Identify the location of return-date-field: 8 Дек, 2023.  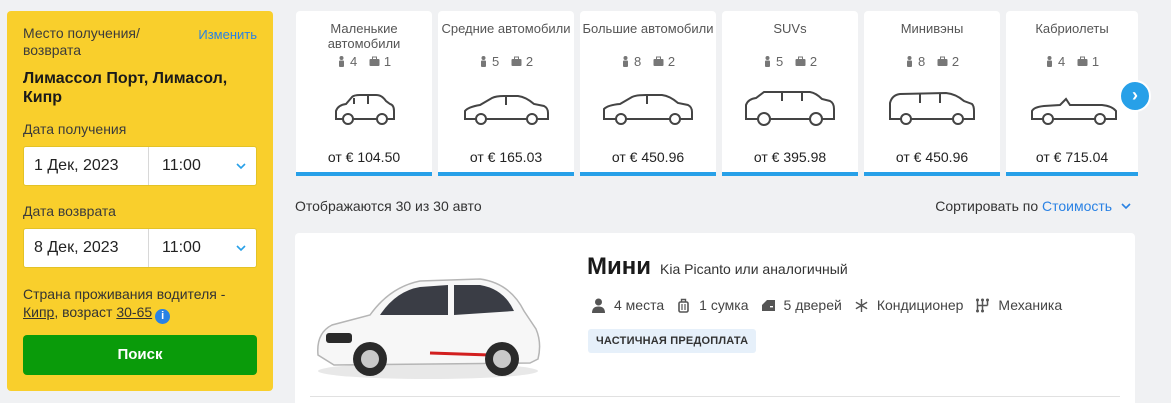
(86, 248).